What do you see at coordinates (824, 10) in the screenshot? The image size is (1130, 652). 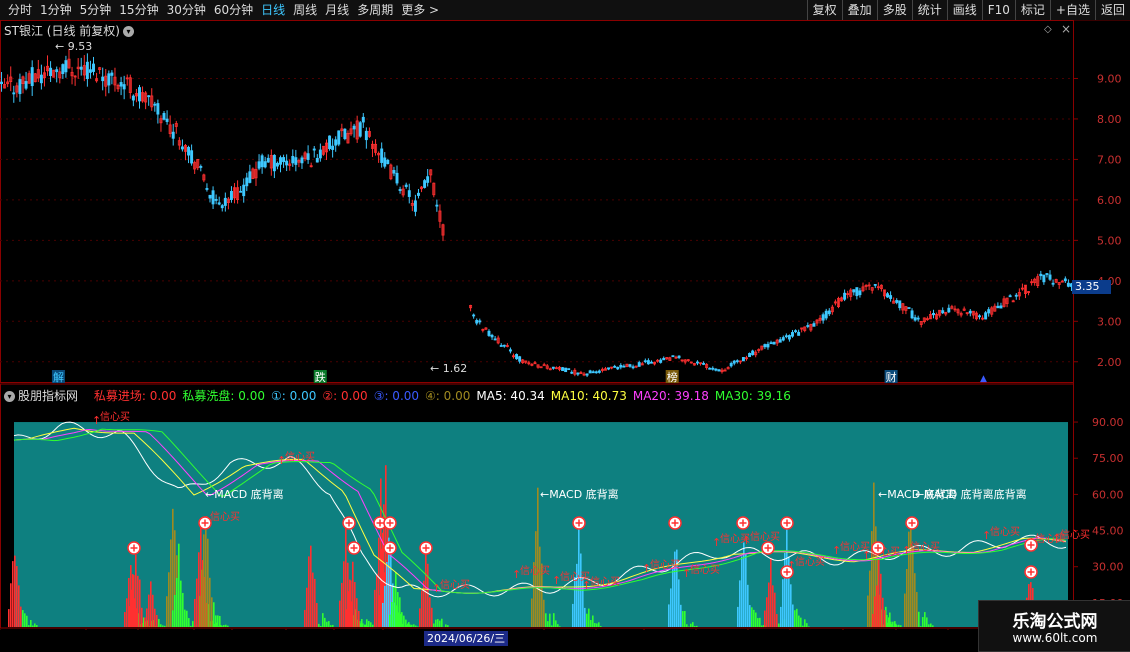 I see `action-button-0: 复权` at bounding box center [824, 10].